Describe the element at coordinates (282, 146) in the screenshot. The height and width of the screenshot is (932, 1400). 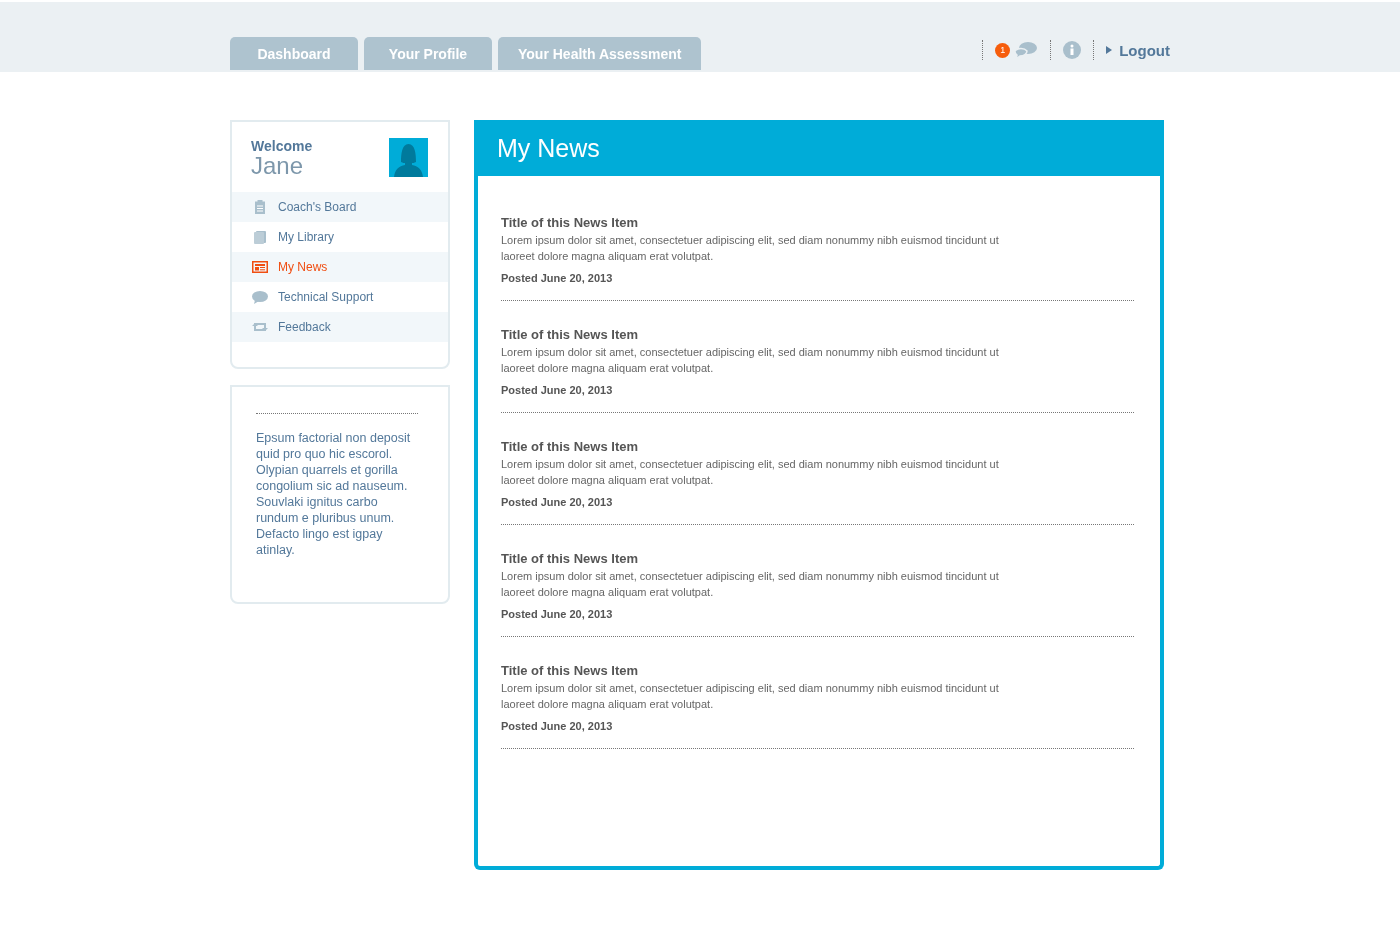
I see `welcome-label: Welcome` at that location.